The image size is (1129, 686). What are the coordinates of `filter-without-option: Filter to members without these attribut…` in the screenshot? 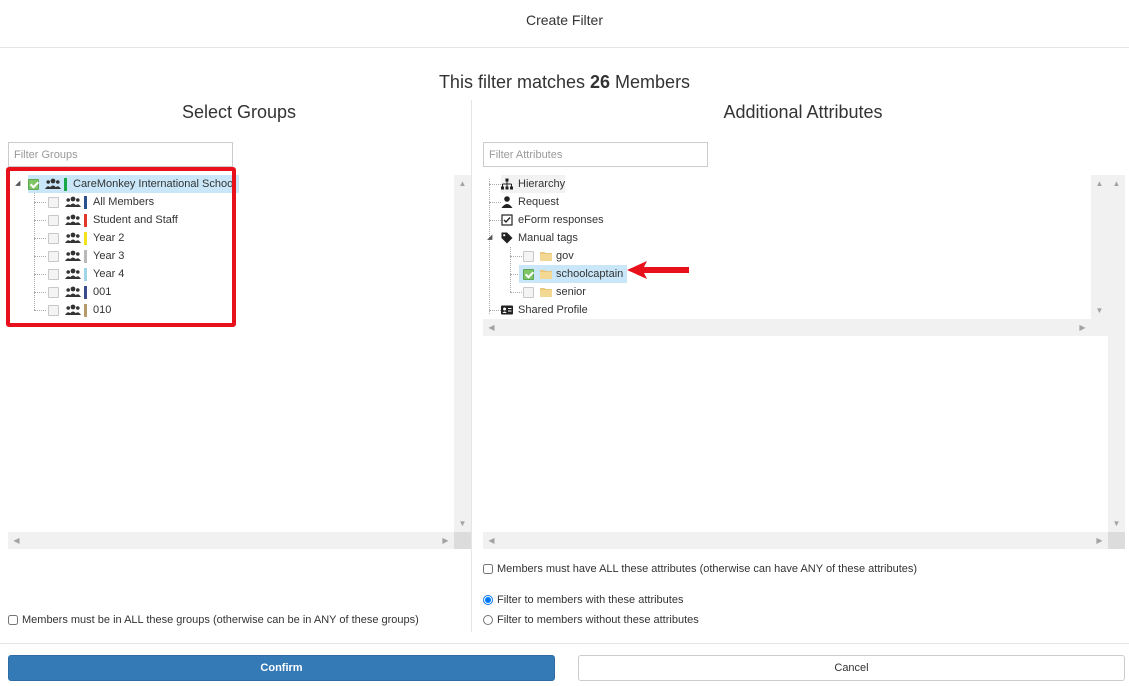 It's located at (591, 620).